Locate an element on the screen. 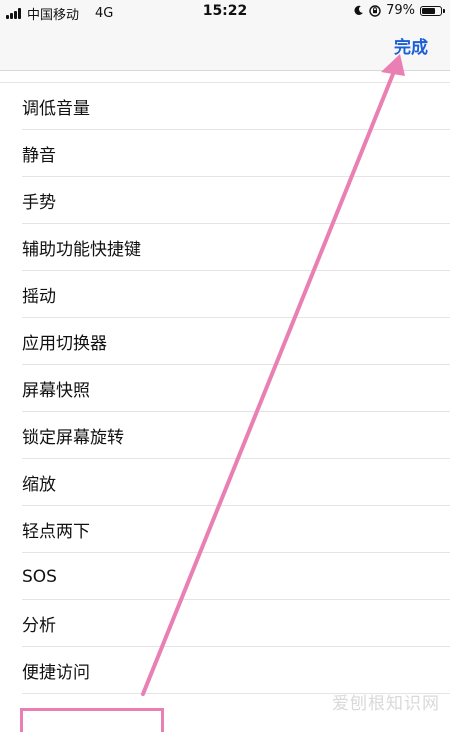 This screenshot has height=732, width=450. list-item: 轻点两下 is located at coordinates (225, 529).